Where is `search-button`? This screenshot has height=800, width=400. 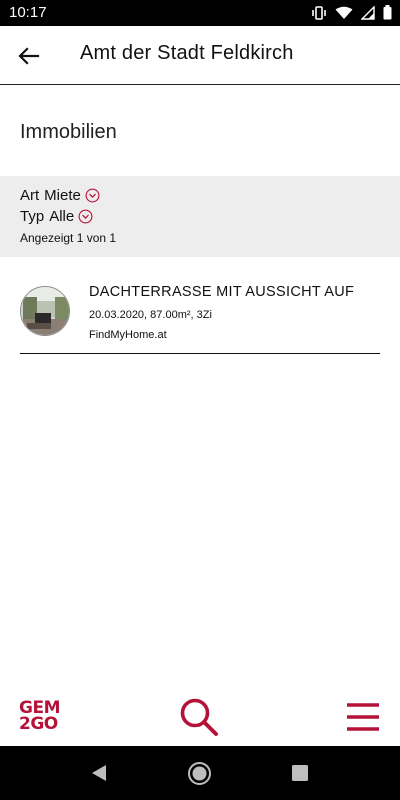 search-button is located at coordinates (199, 717).